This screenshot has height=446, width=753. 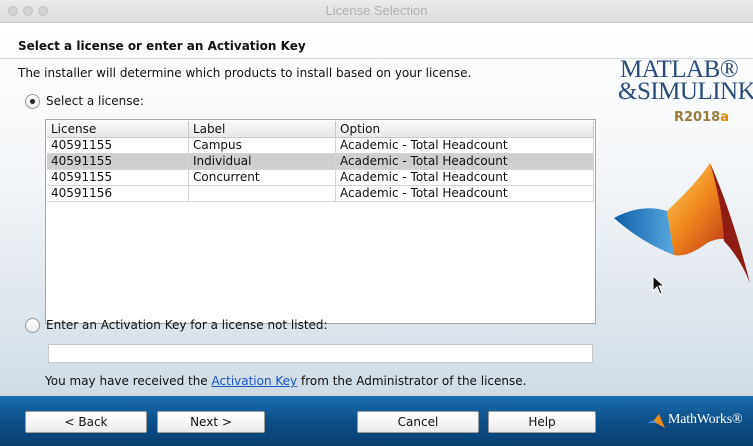 I want to click on release-label: R2018a, so click(x=701, y=117).